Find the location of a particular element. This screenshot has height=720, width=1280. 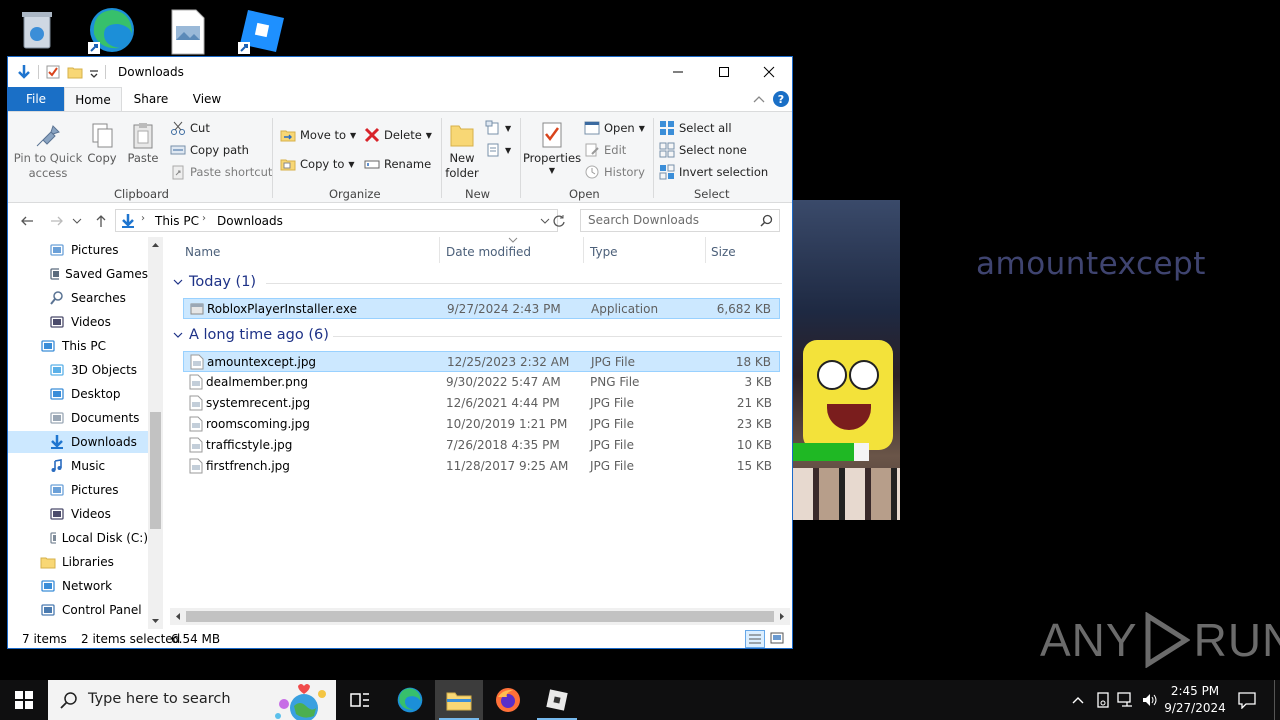

sidebar-item-saved-games: Saved Games is located at coordinates (78, 274).